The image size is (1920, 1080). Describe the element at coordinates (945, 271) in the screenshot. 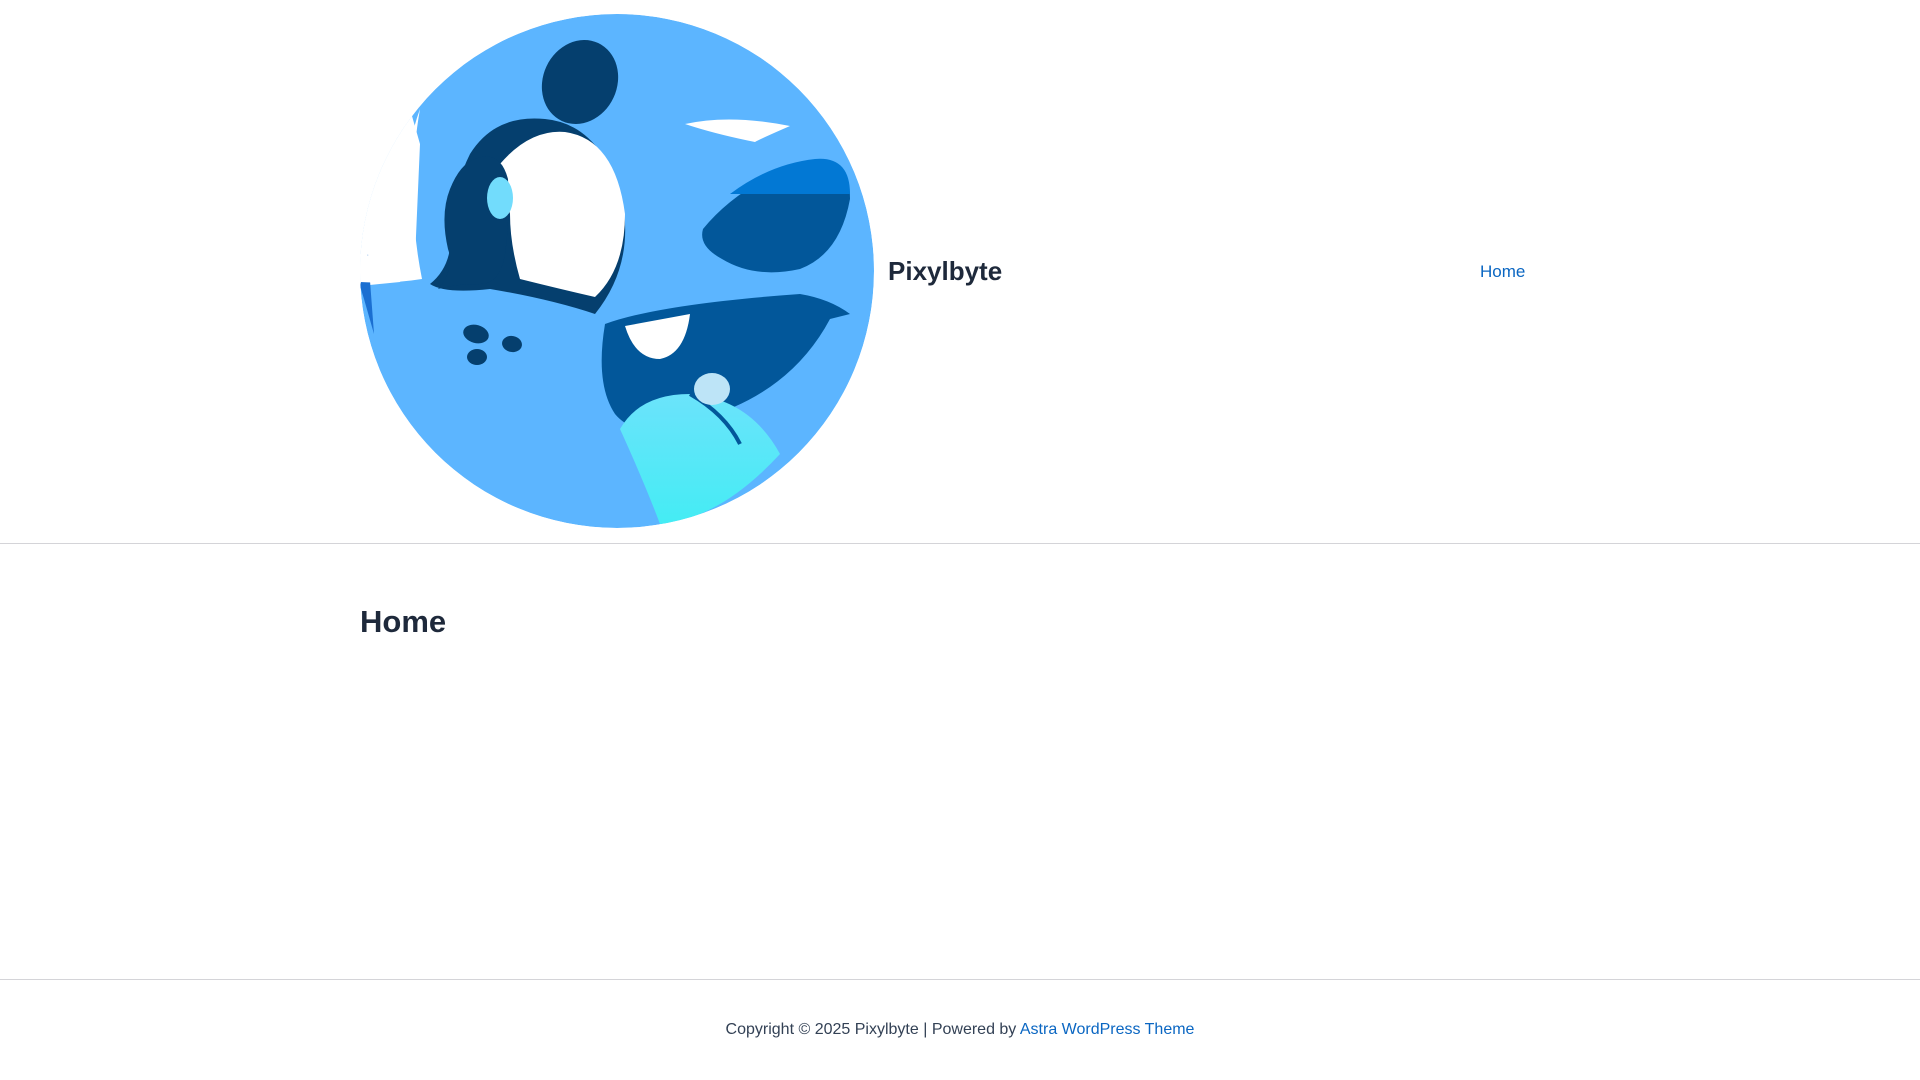

I see `site-title: Pixylbyte` at that location.